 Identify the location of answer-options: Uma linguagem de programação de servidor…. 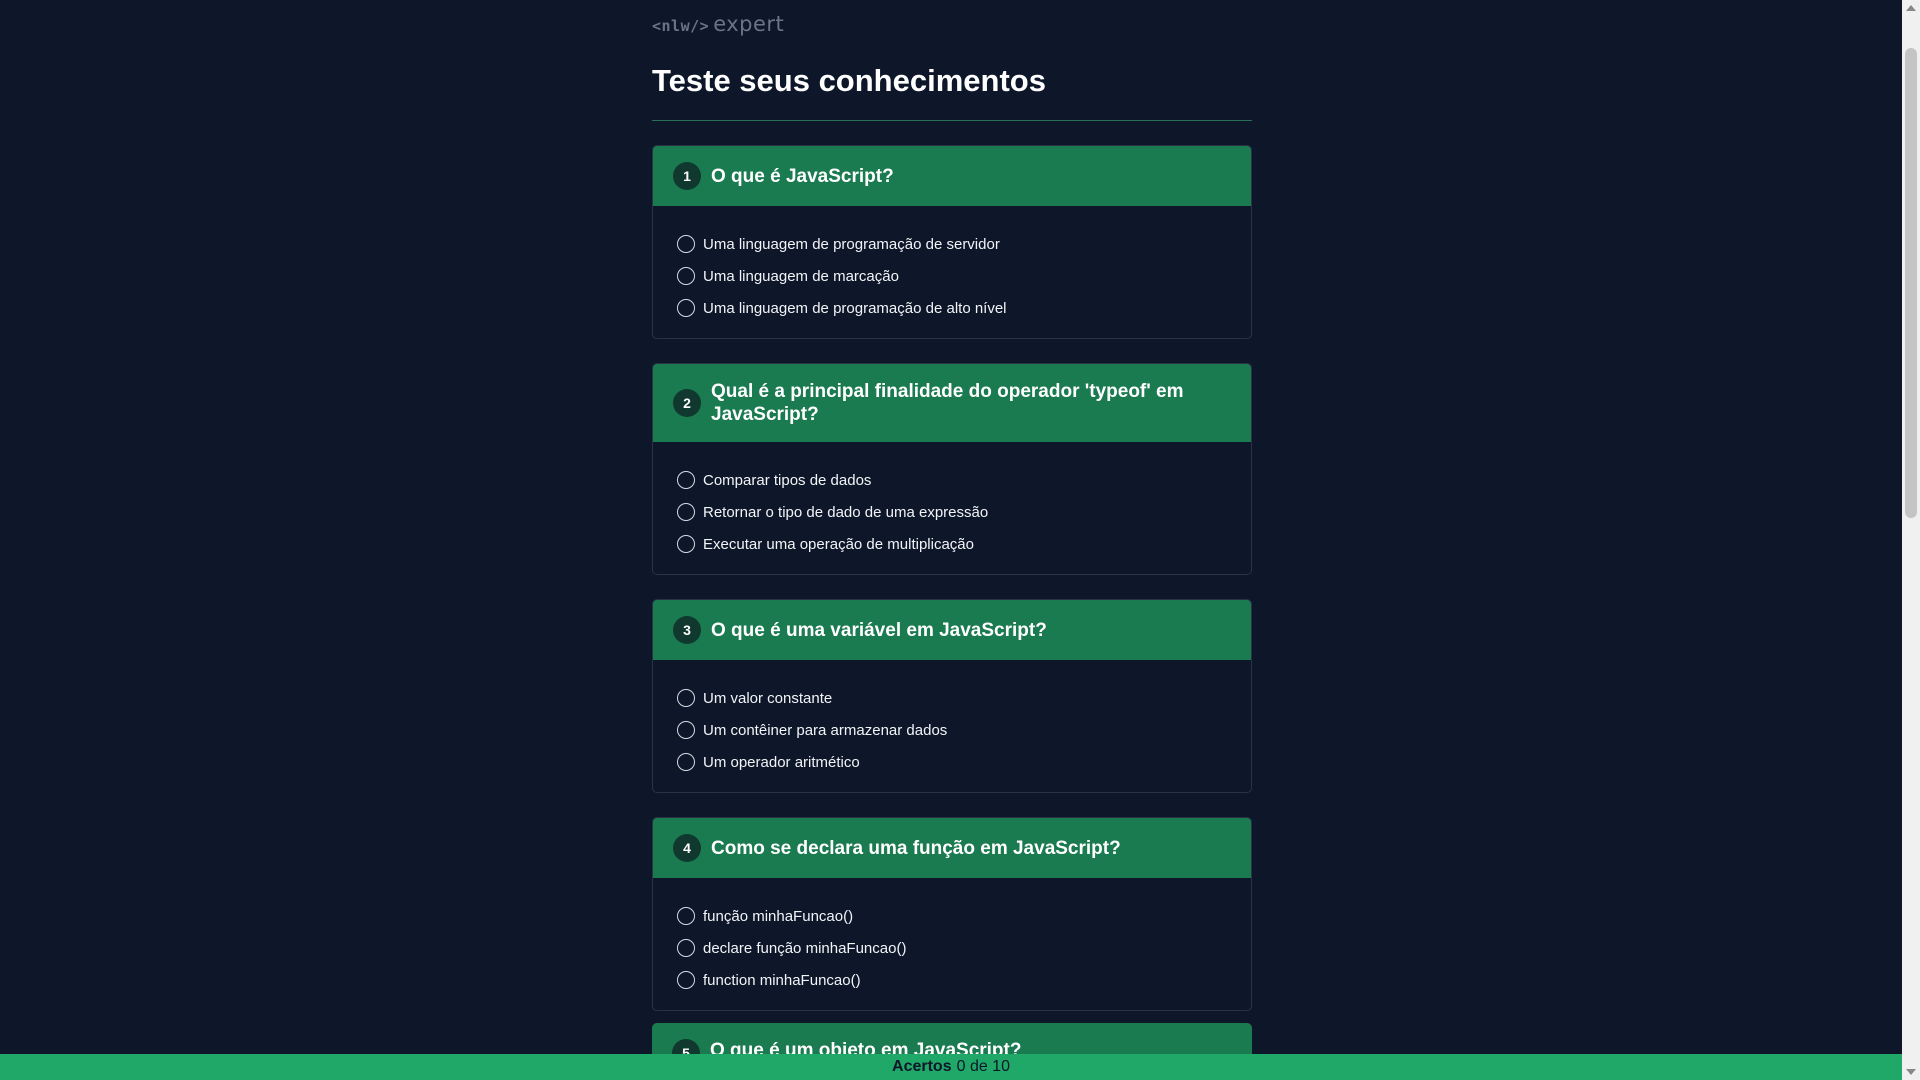
(952, 272).